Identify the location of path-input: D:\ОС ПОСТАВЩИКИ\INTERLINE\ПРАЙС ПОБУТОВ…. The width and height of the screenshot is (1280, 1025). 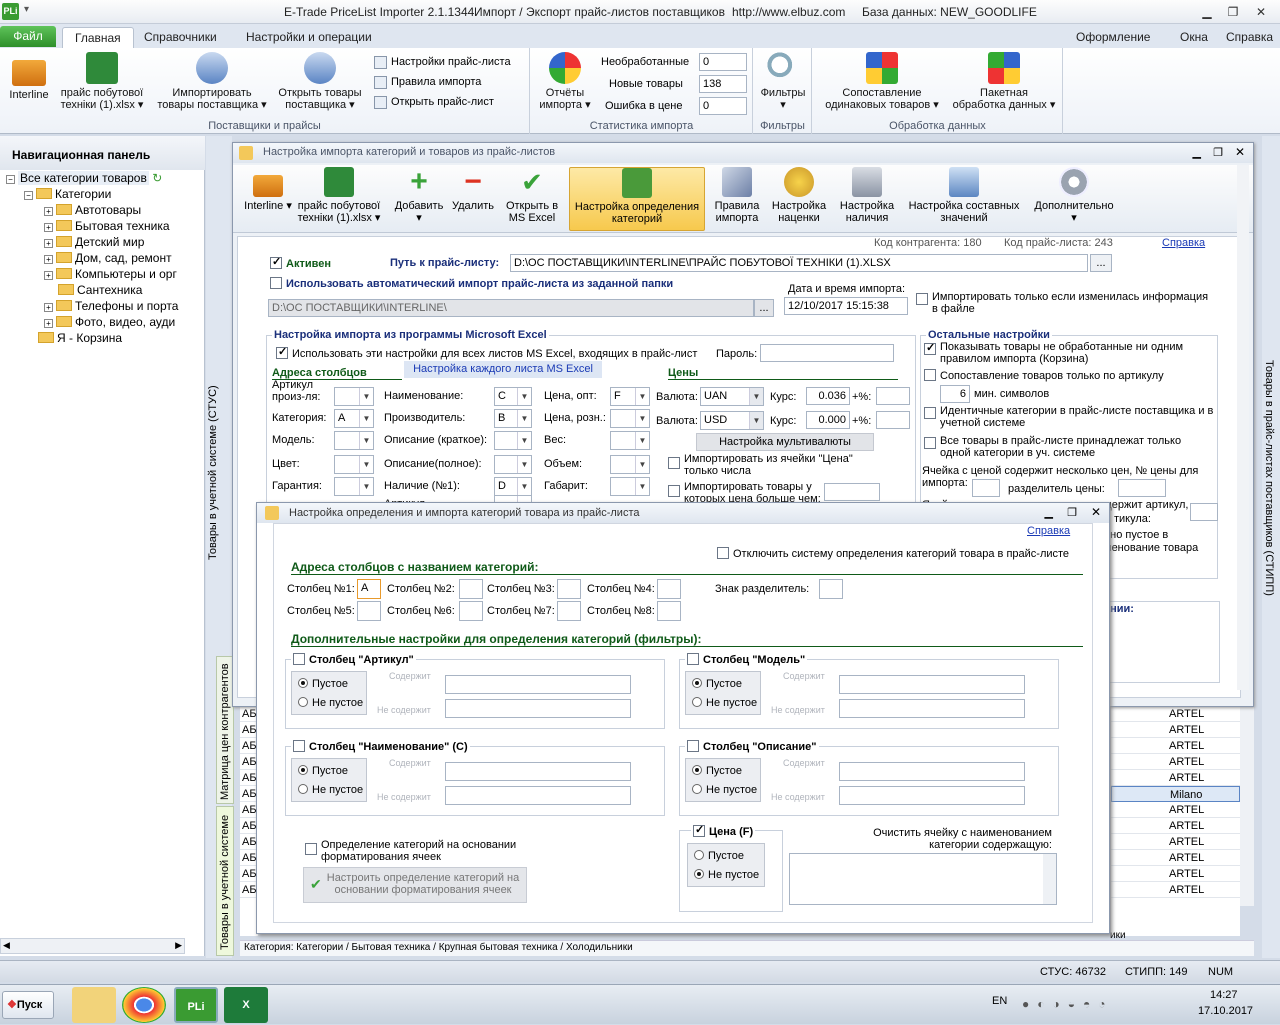
(799, 263).